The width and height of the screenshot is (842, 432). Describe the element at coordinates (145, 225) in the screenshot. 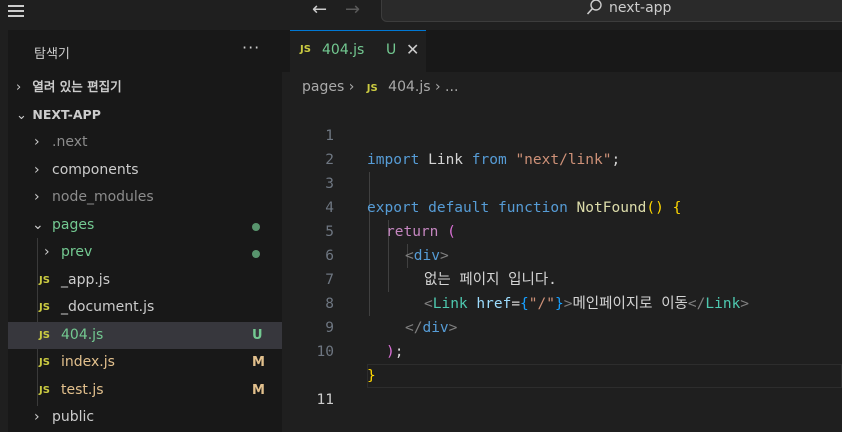

I see `tree-item-pages: ⌄ pages` at that location.